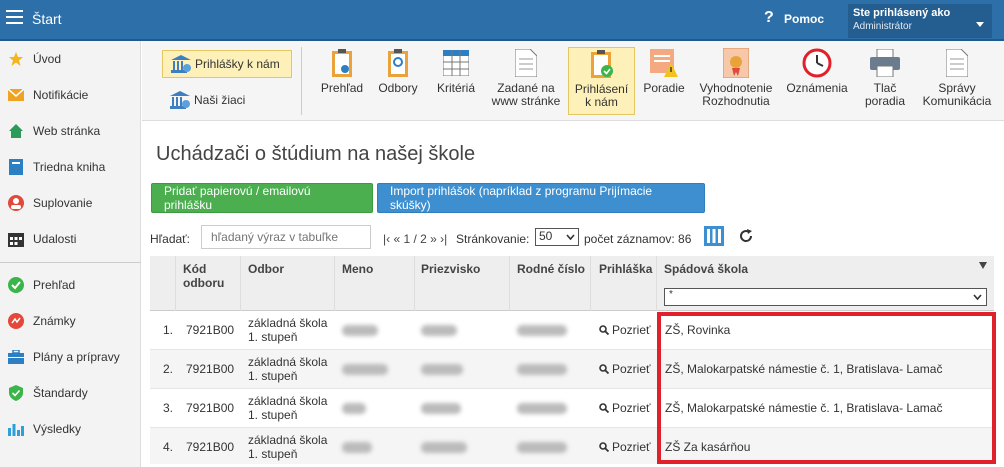 The image size is (1004, 467). I want to click on book-icon, so click(16, 167).